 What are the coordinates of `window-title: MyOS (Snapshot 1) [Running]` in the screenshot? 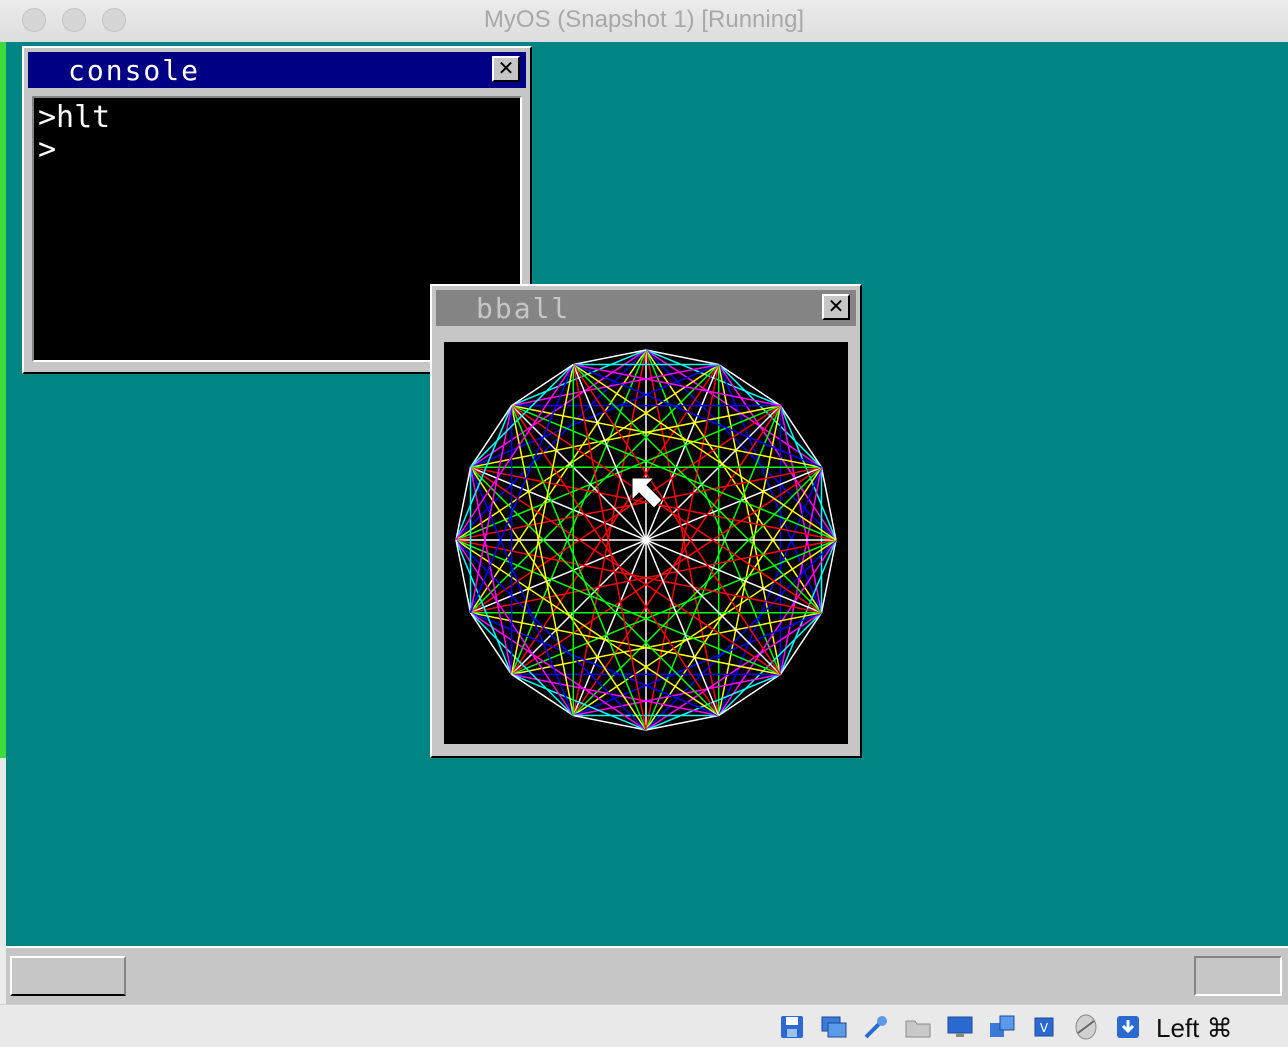 It's located at (644, 19).